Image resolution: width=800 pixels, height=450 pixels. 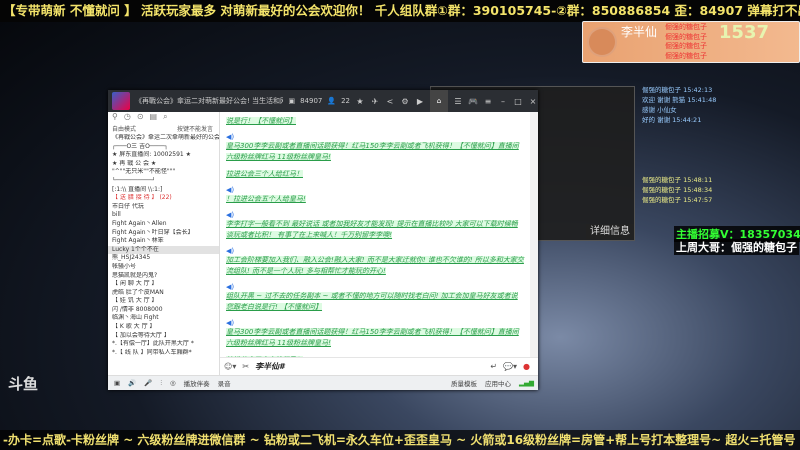 I want to click on channel-item: 【 娃 饥 大 厅 】, so click(x=163, y=301).